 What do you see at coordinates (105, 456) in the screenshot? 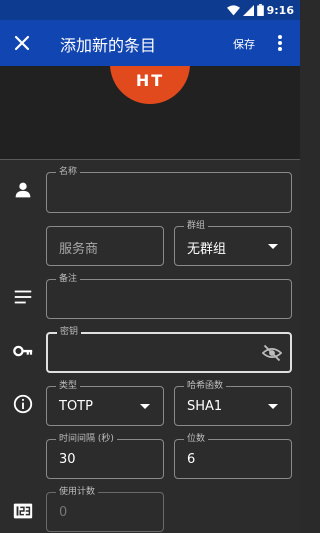
I see `period-field: 时间间隔 (秒) 30` at bounding box center [105, 456].